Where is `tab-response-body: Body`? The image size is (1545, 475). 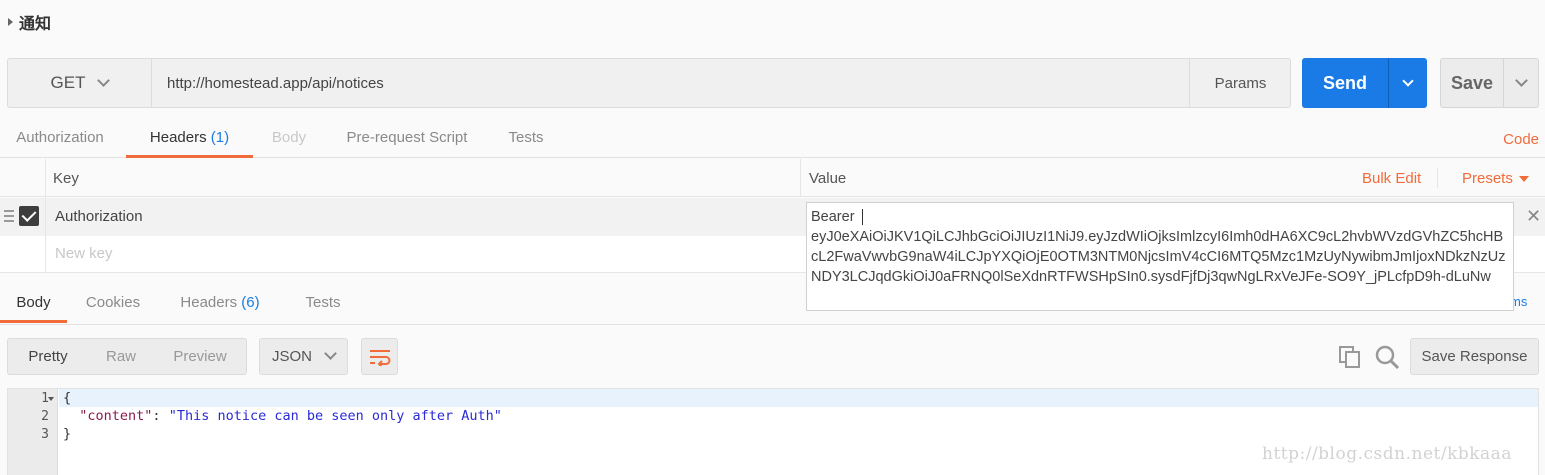
tab-response-body: Body is located at coordinates (33, 305).